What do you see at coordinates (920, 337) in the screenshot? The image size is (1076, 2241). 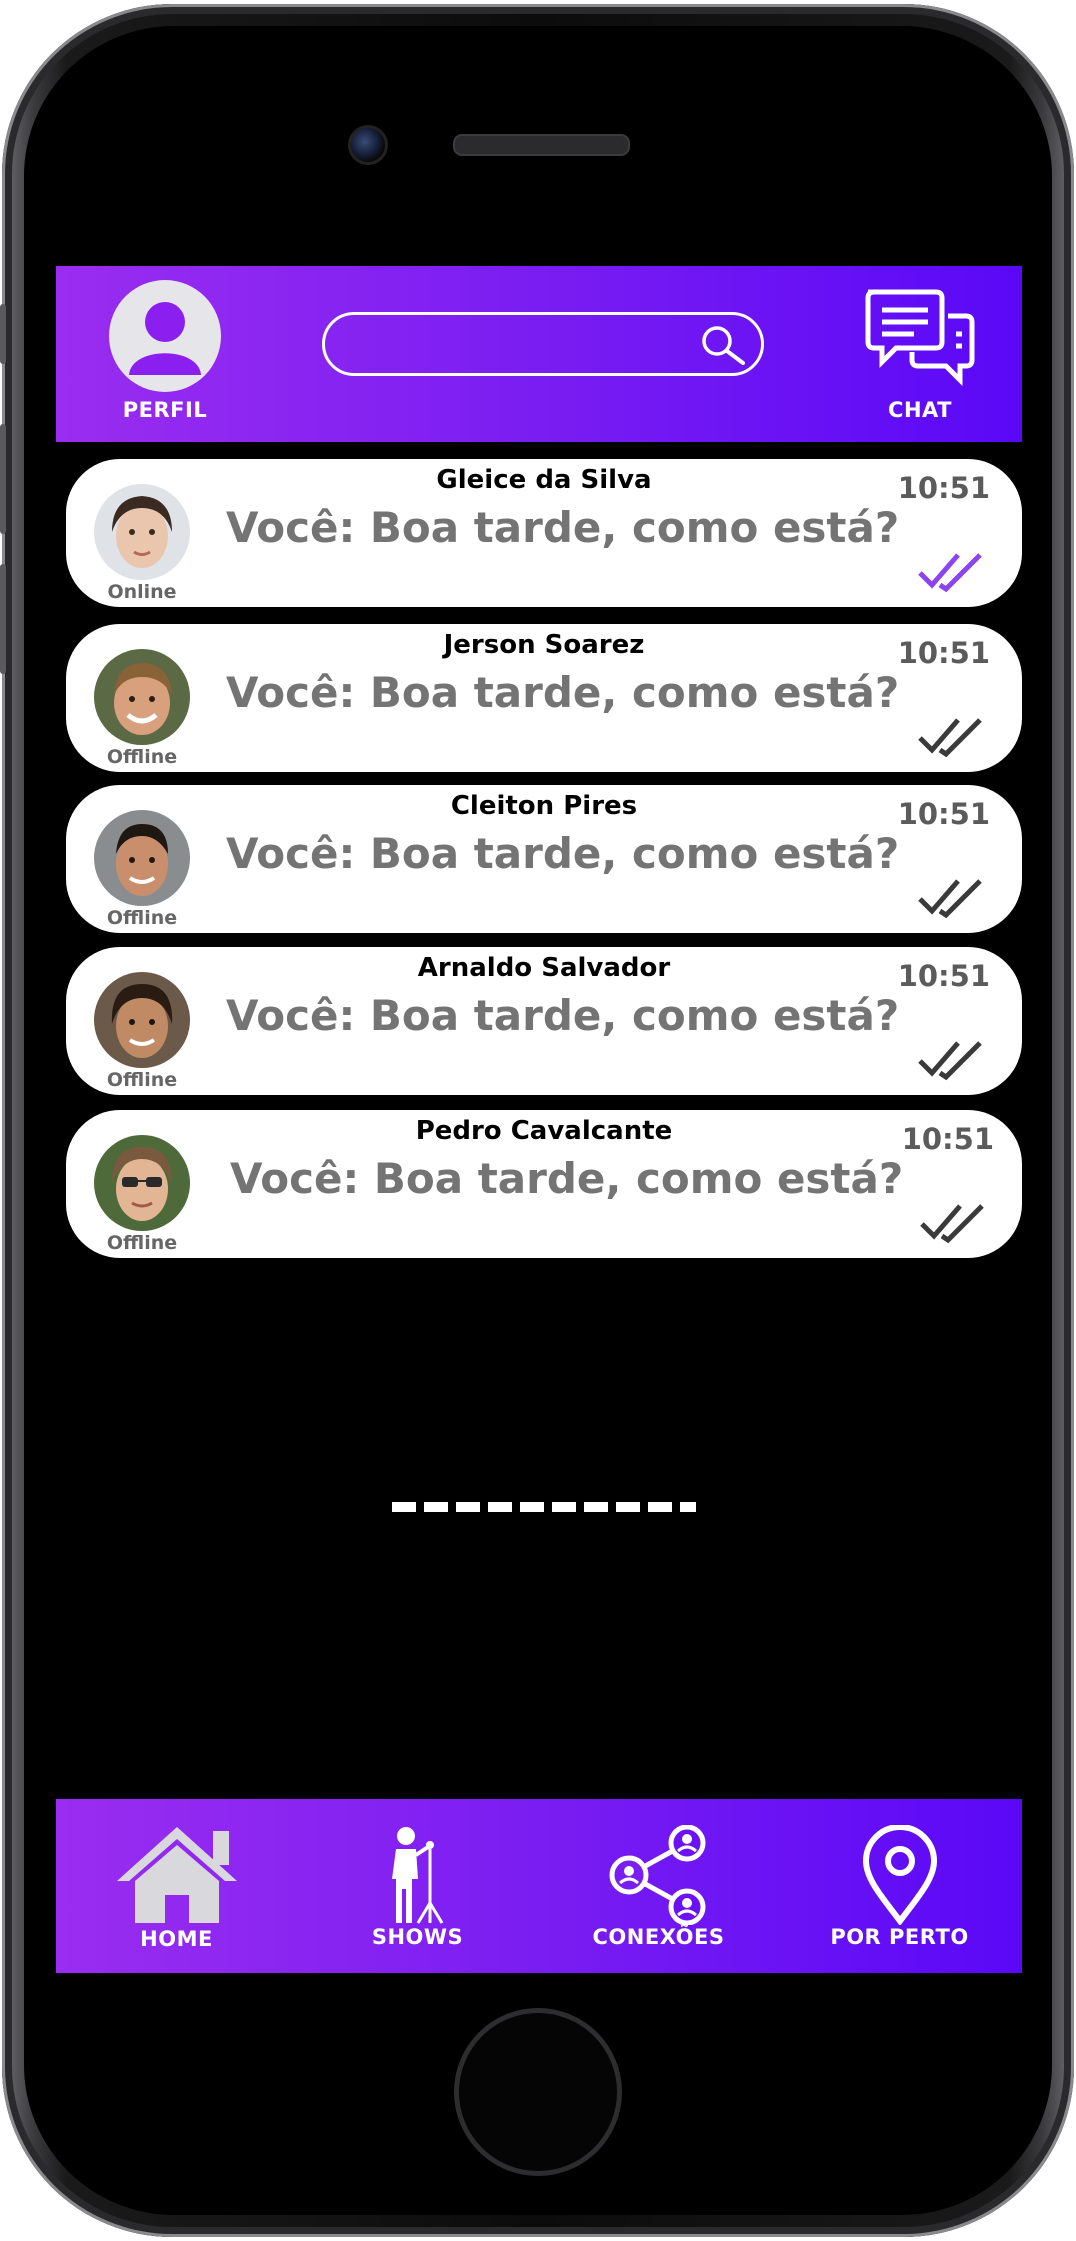 I see `chat-bubbles-icon` at bounding box center [920, 337].